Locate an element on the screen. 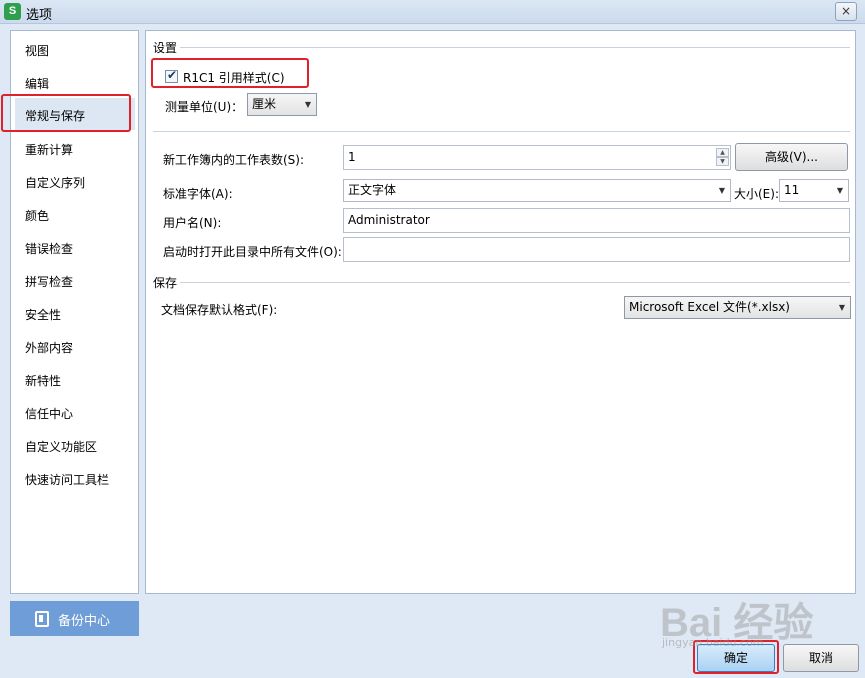  font-value: 正文字体 is located at coordinates (372, 190).